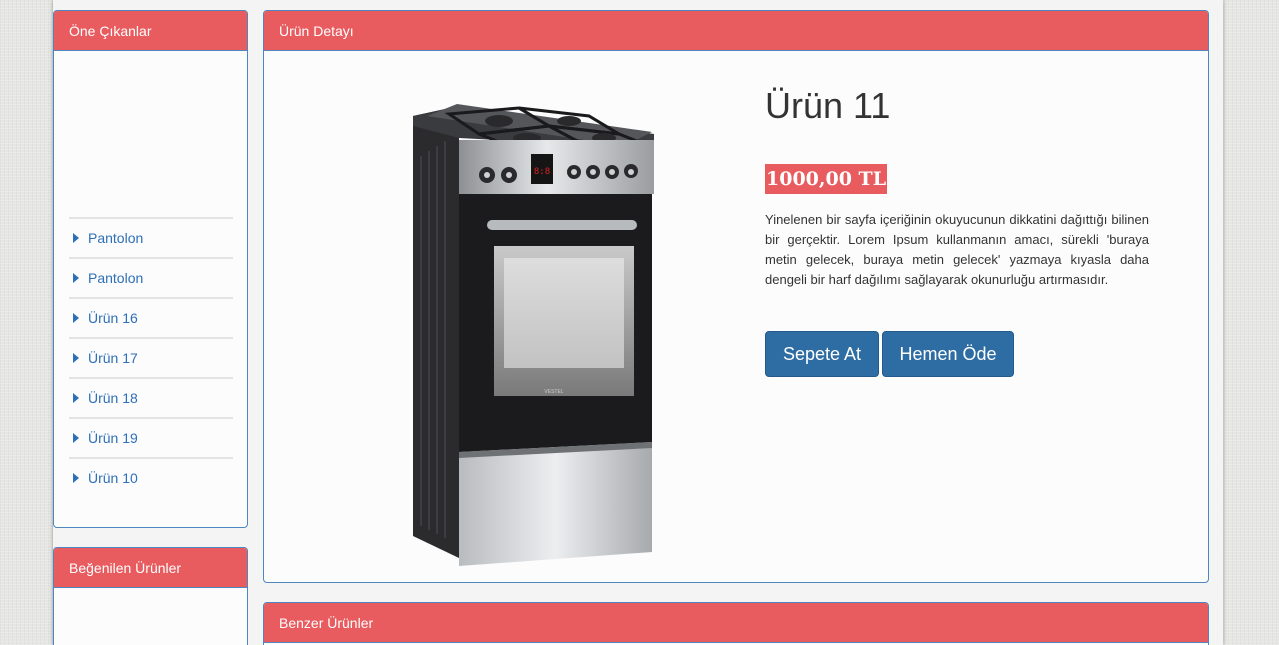  What do you see at coordinates (151, 477) in the screenshot?
I see `featured-item: Ürün 10` at bounding box center [151, 477].